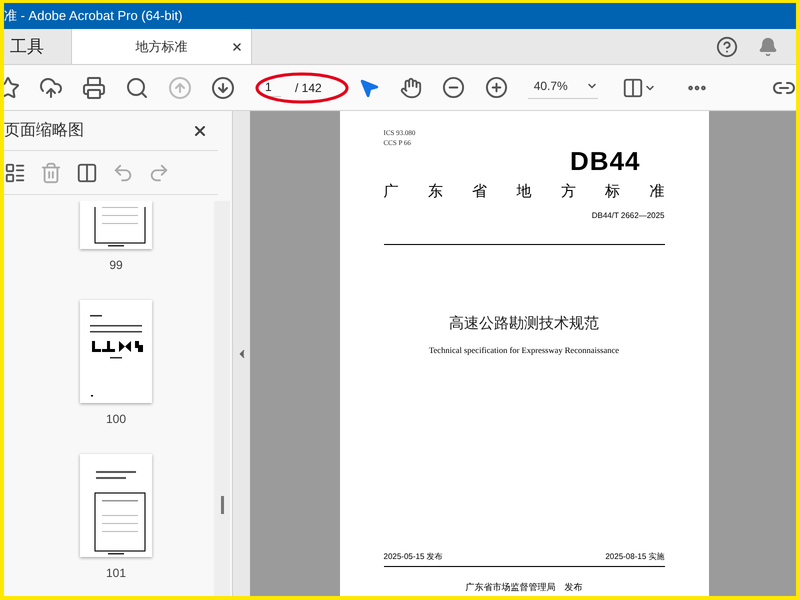 The height and width of the screenshot is (600, 800). What do you see at coordinates (727, 47) in the screenshot?
I see `help-icon` at bounding box center [727, 47].